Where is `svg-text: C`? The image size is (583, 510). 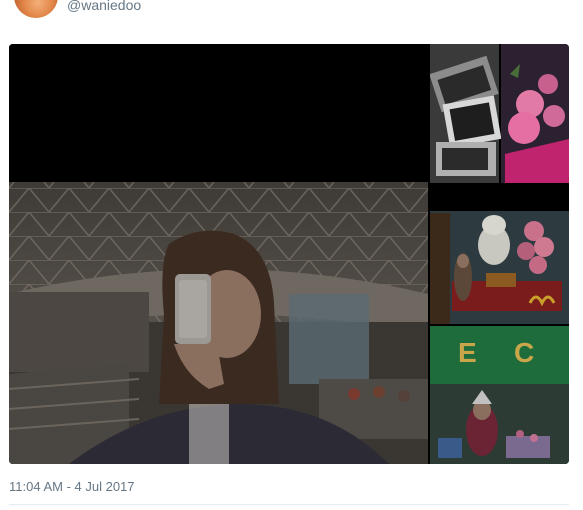 svg-text: C is located at coordinates (524, 352).